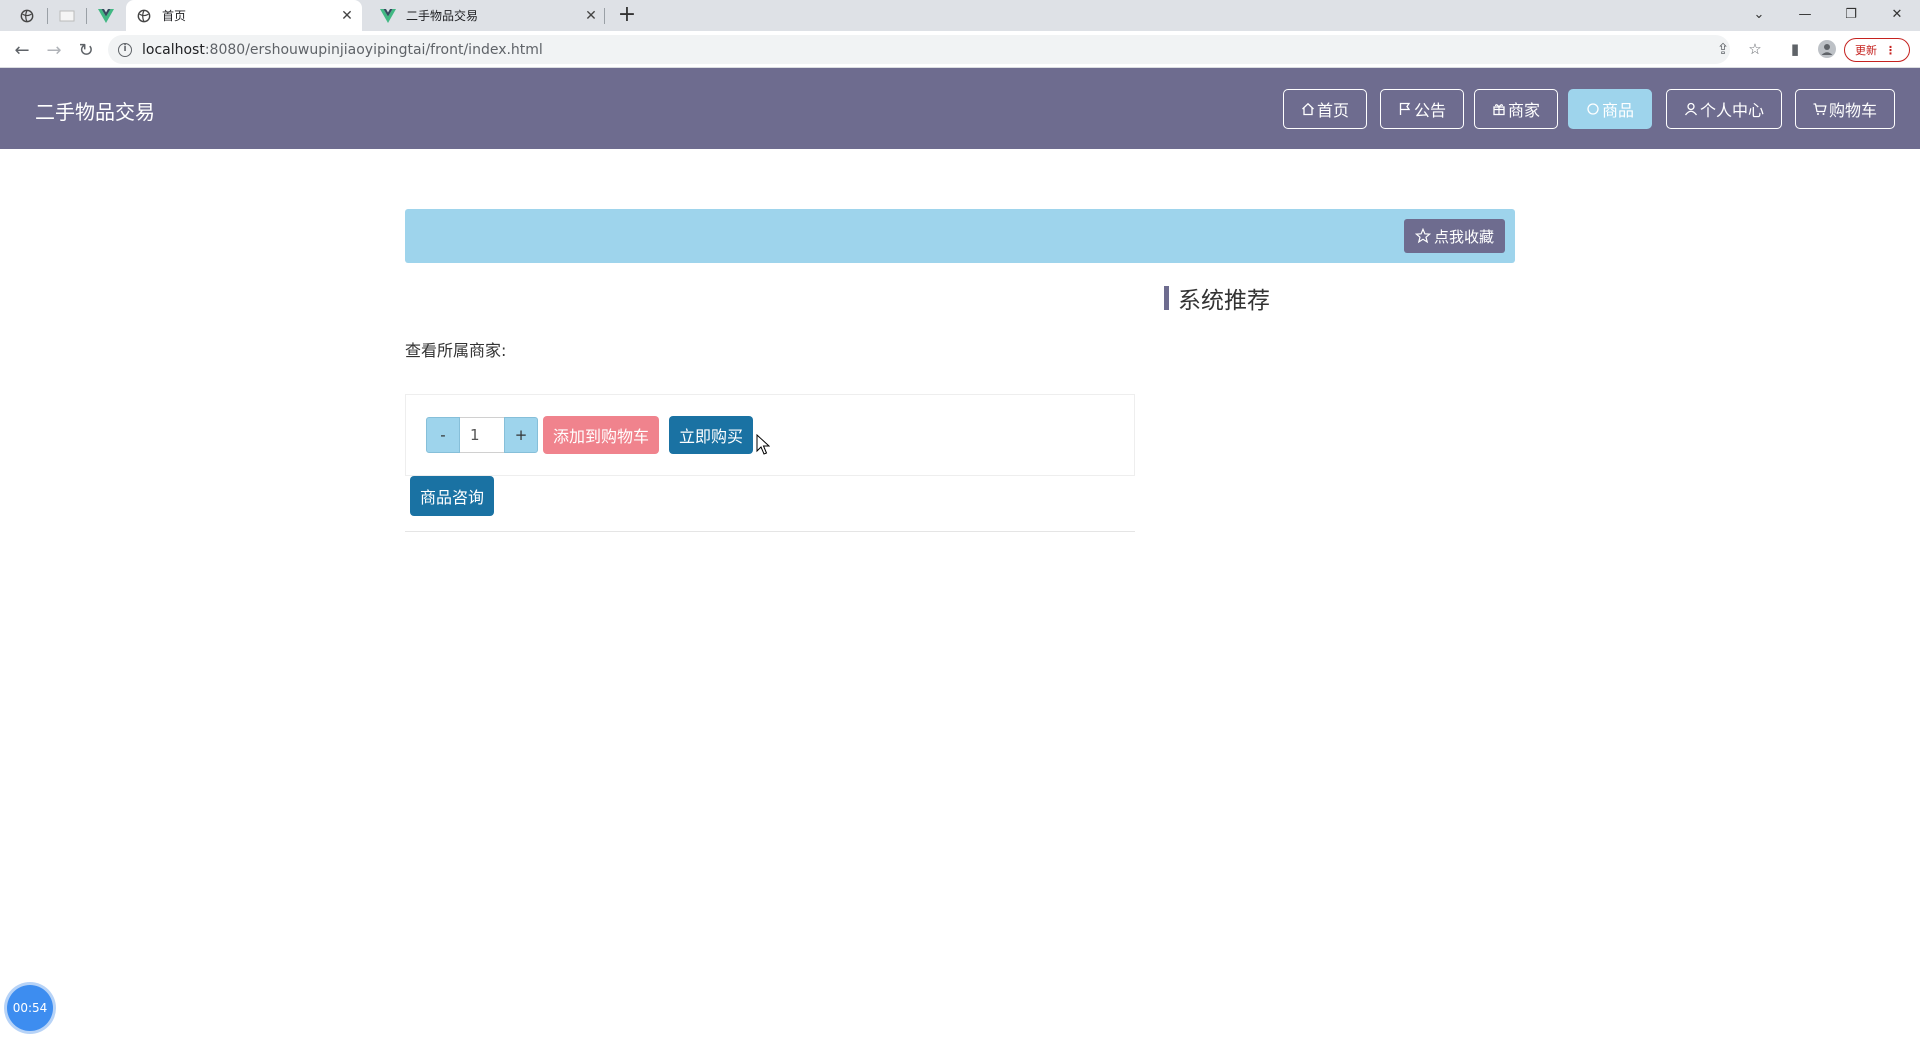  I want to click on back-arrow-icon: ←, so click(22, 50).